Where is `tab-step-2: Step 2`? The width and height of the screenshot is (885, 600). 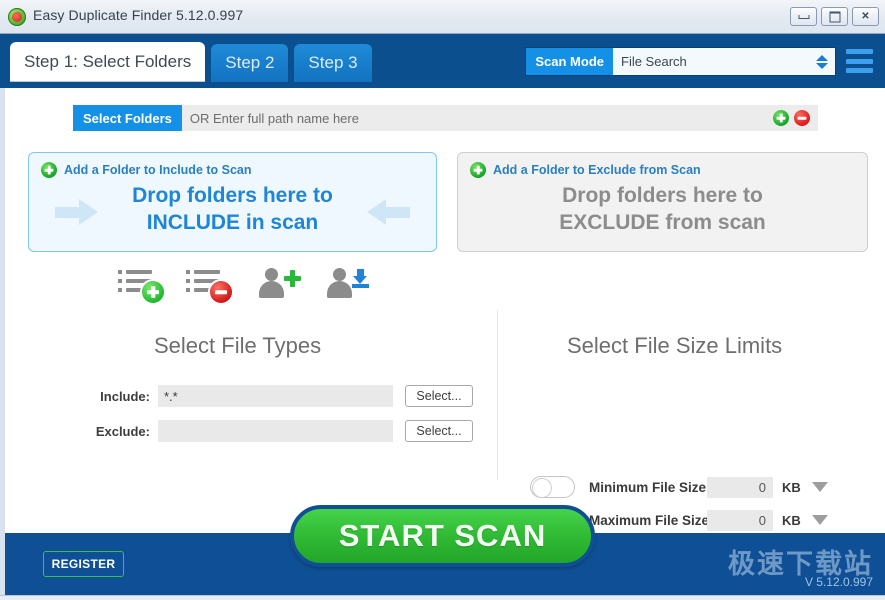 tab-step-2: Step 2 is located at coordinates (250, 63).